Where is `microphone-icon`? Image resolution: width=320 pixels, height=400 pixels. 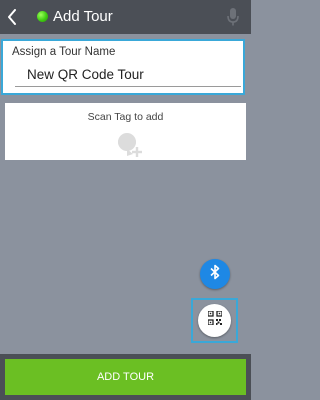
microphone-icon is located at coordinates (233, 17).